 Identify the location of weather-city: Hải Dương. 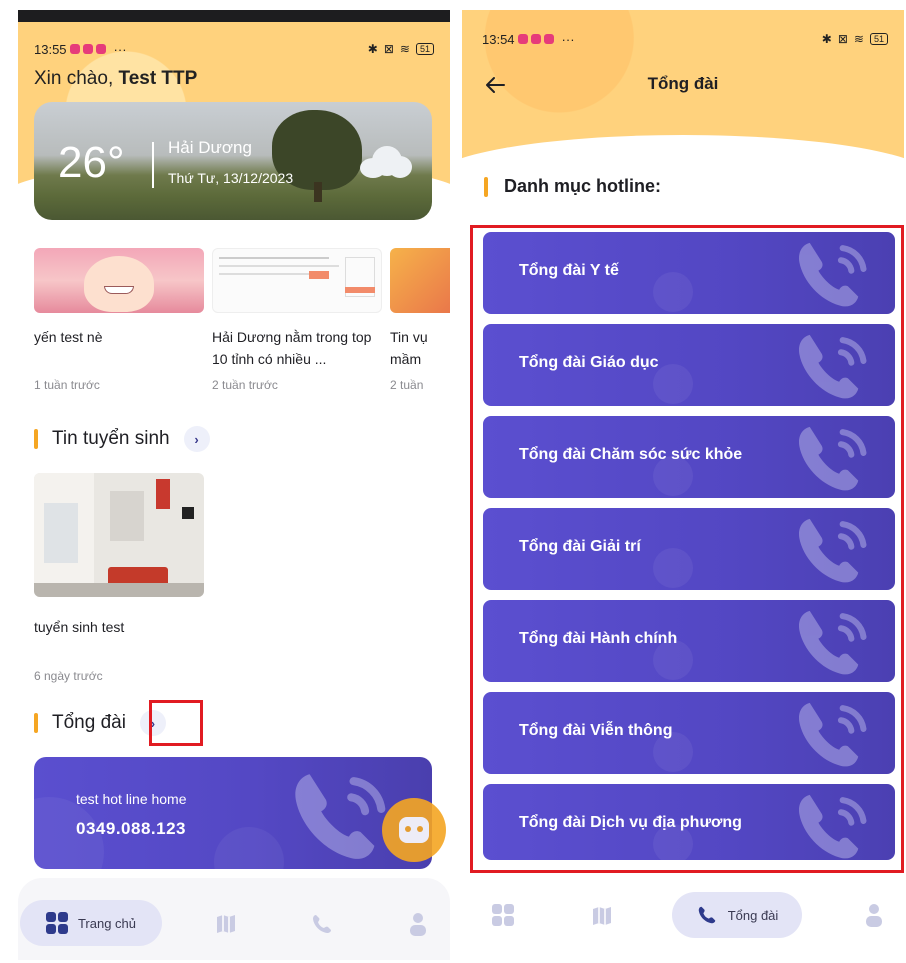
(210, 147).